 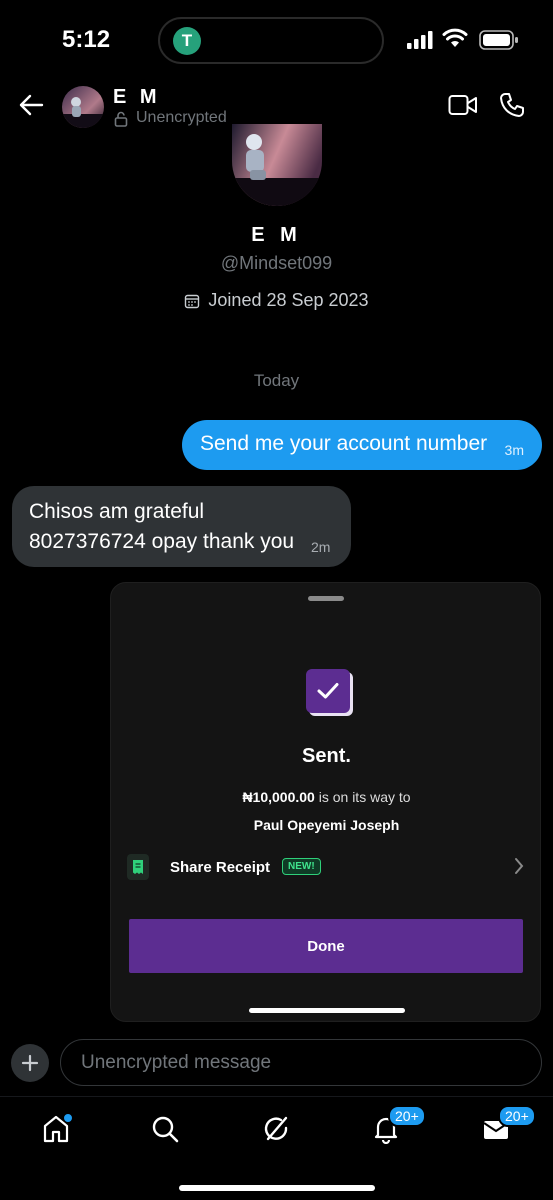 What do you see at coordinates (220, 867) in the screenshot?
I see `share-receipt-label: Share Receipt` at bounding box center [220, 867].